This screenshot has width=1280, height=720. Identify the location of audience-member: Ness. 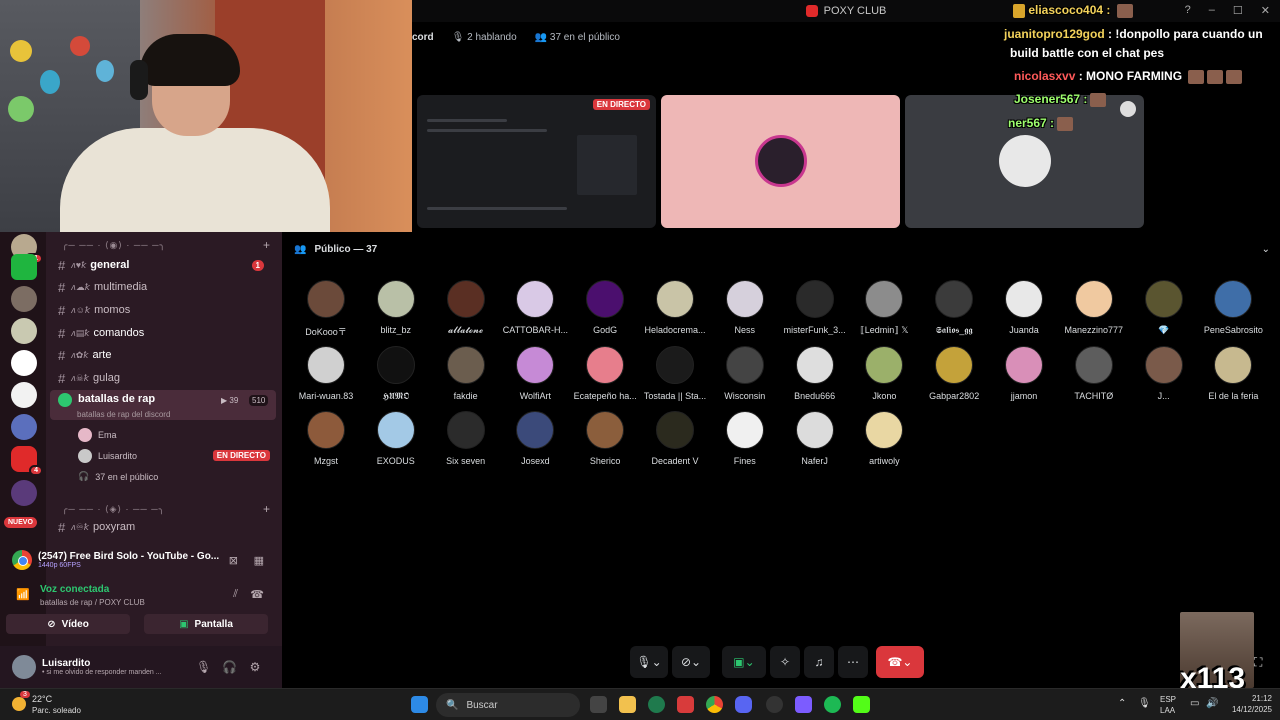
(745, 307).